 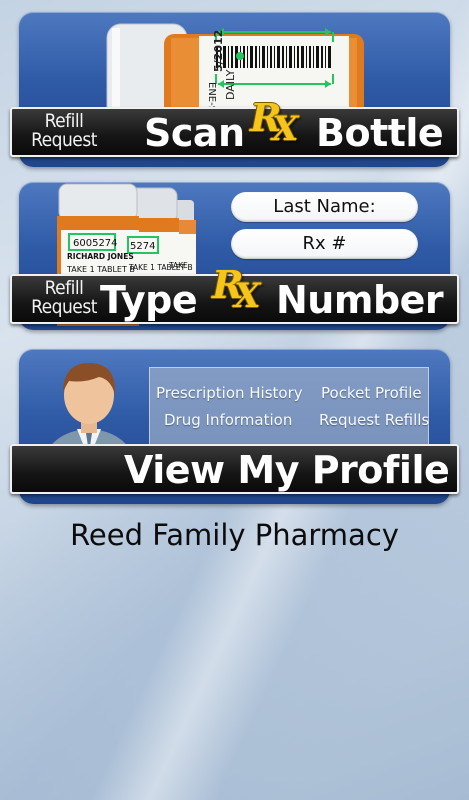 What do you see at coordinates (178, 265) in the screenshot?
I see `bottle-instructions-3: TAKE` at bounding box center [178, 265].